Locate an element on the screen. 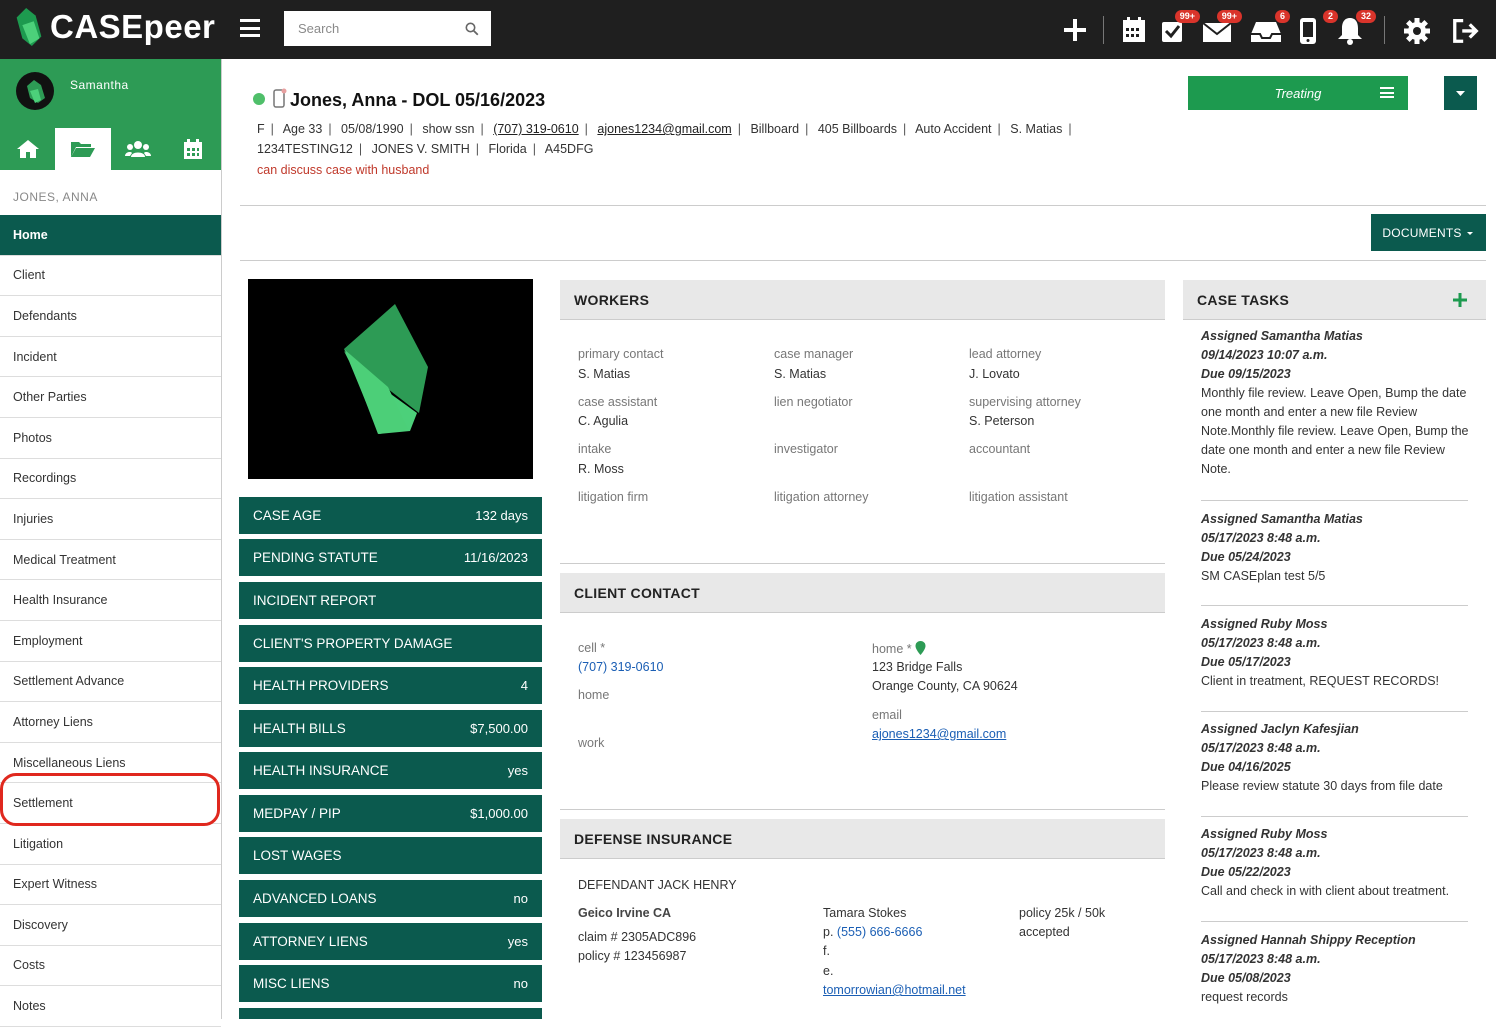 This screenshot has height=1027, width=1496. task-divider is located at coordinates (1334, 921).